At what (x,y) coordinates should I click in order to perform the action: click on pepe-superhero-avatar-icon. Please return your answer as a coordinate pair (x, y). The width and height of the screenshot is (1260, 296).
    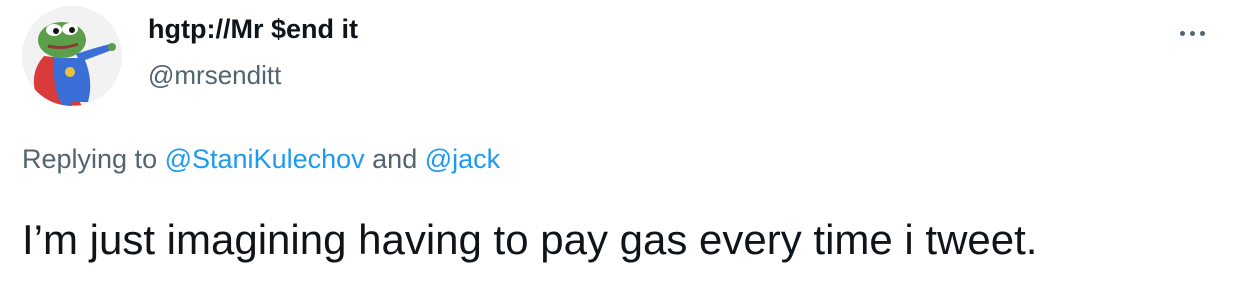
    Looking at the image, I should click on (72, 56).